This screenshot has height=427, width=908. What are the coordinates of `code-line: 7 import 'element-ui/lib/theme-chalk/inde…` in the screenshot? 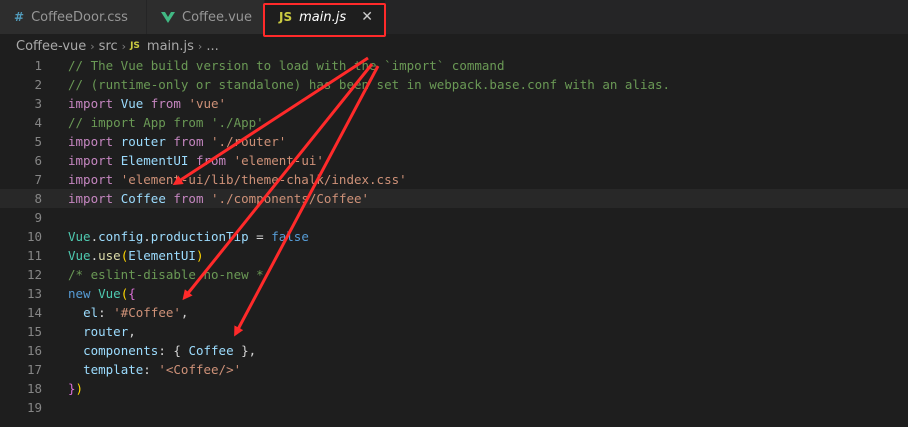 It's located at (454, 179).